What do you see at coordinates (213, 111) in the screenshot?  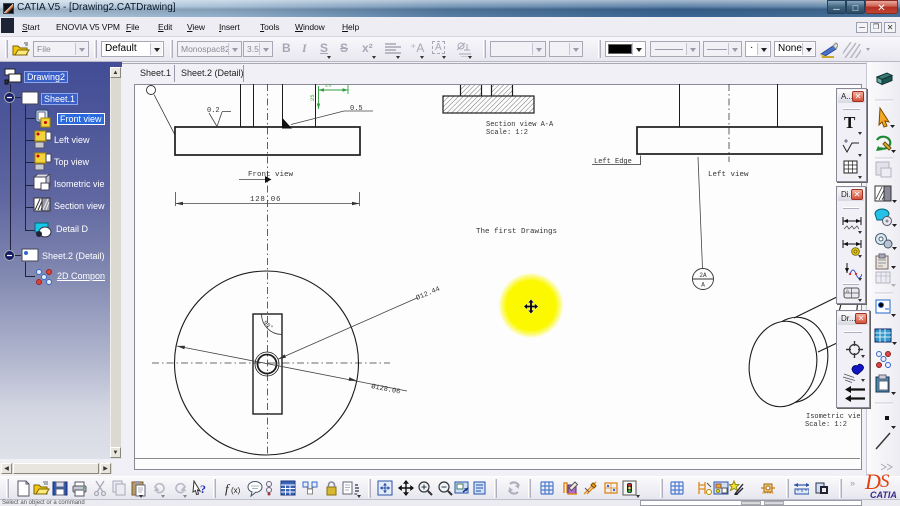 I see `svg-text: 0.2` at bounding box center [213, 111].